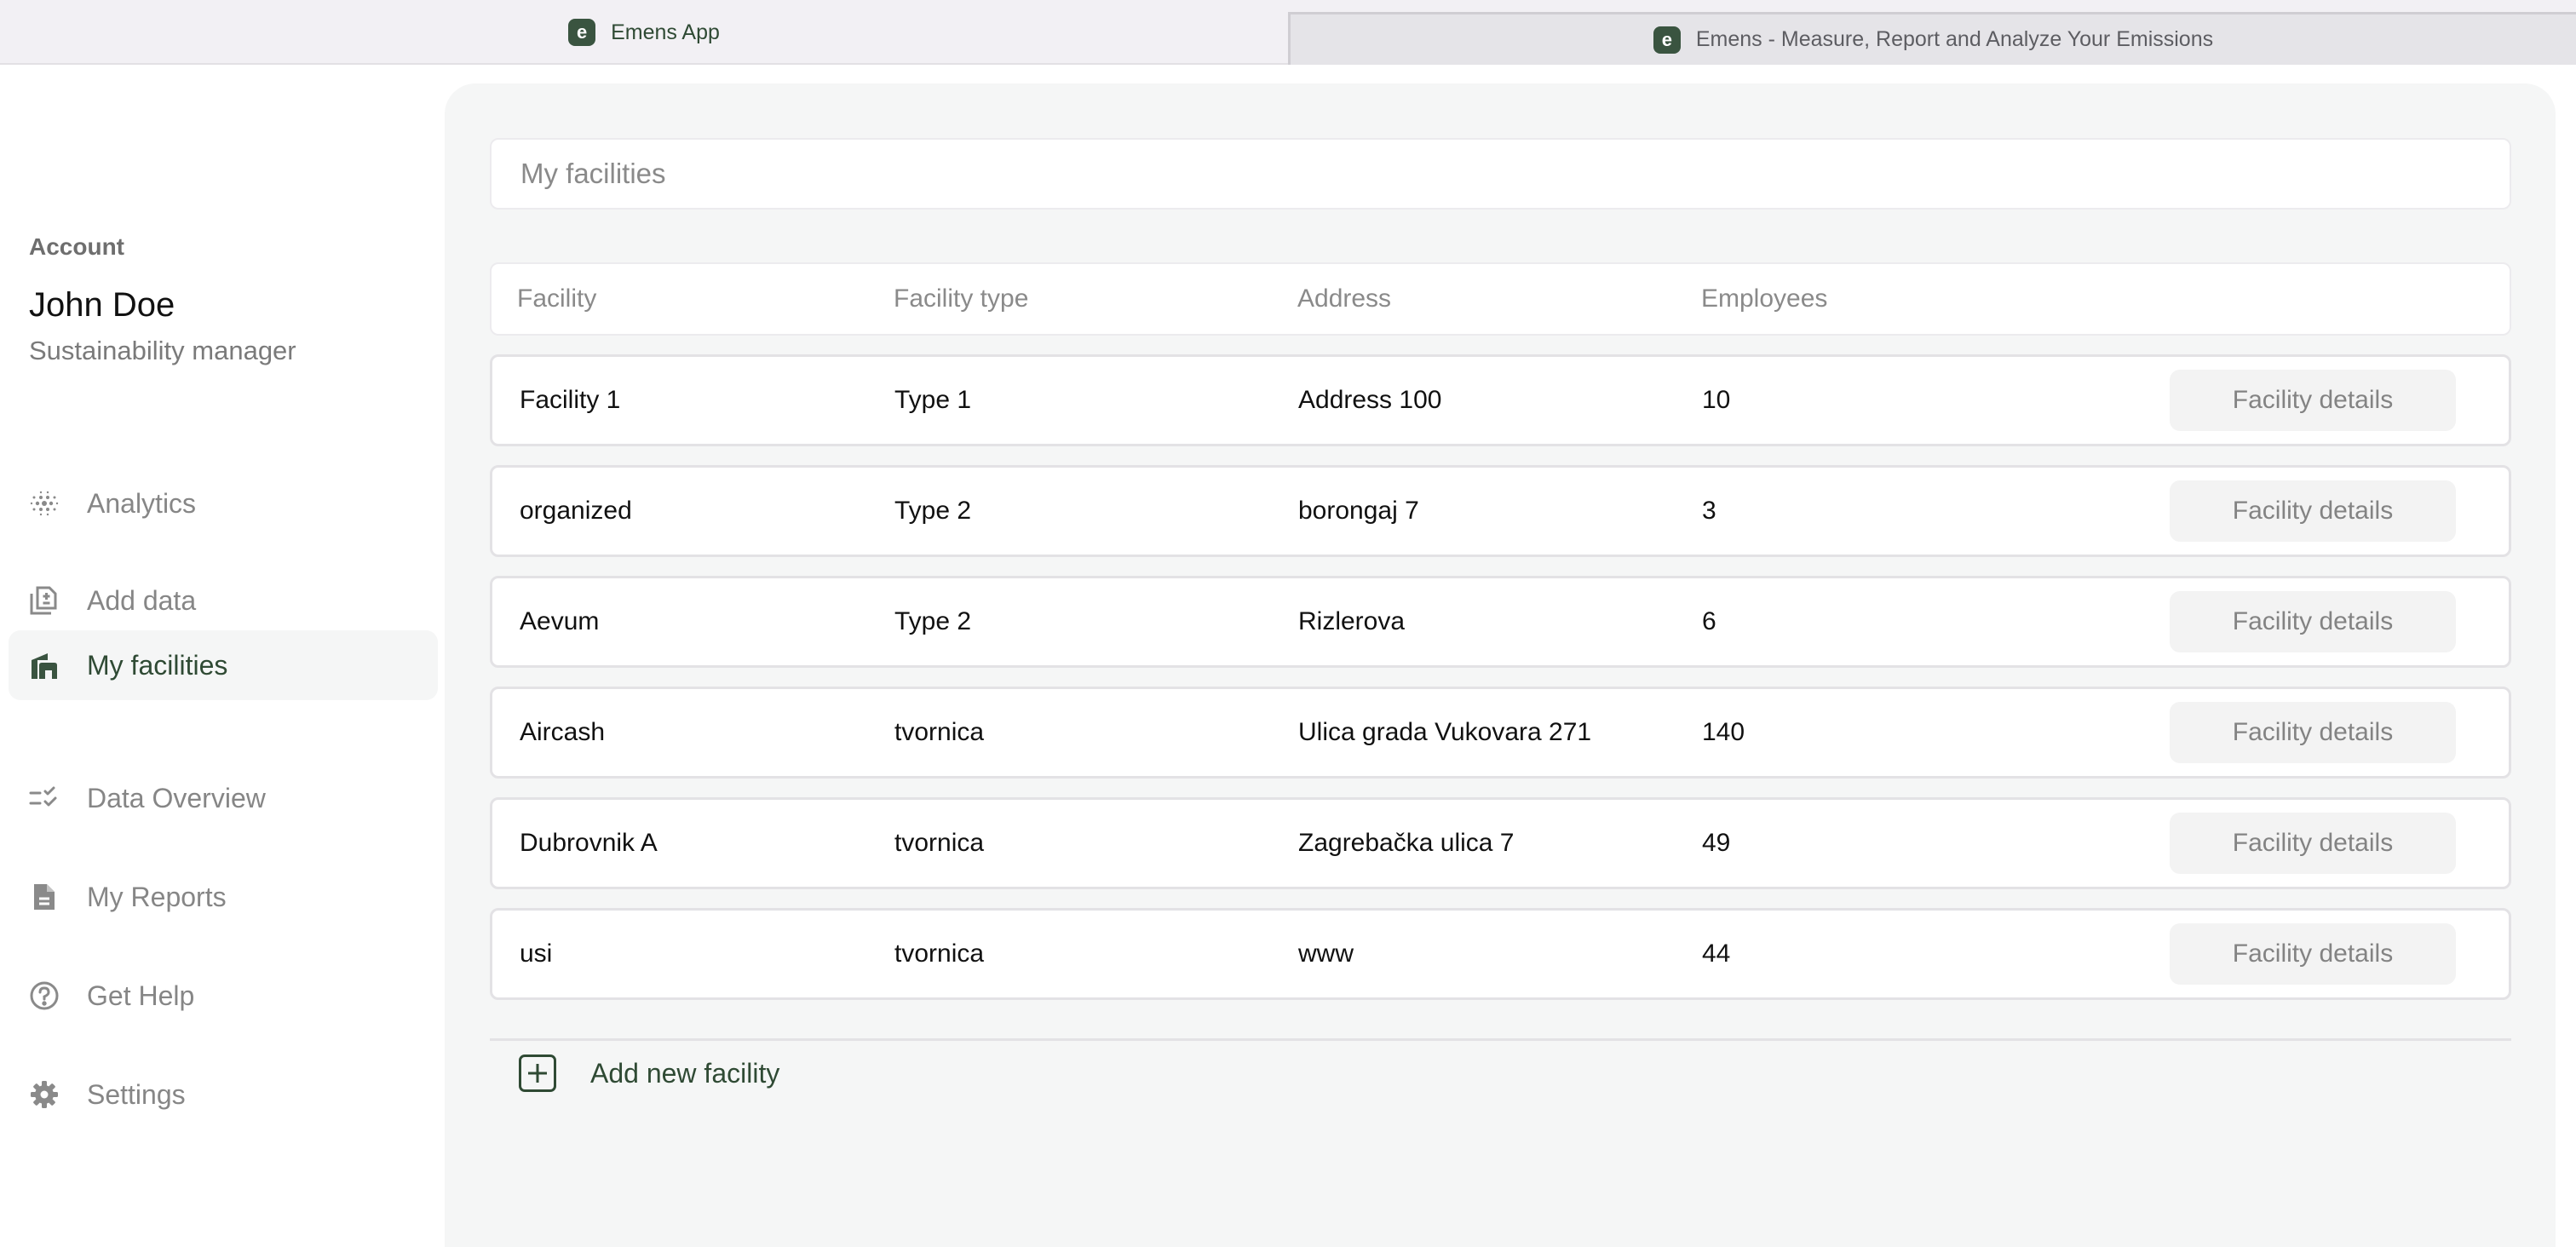  I want to click on facility-address: Ulica grada Vukovara 271, so click(1445, 732).